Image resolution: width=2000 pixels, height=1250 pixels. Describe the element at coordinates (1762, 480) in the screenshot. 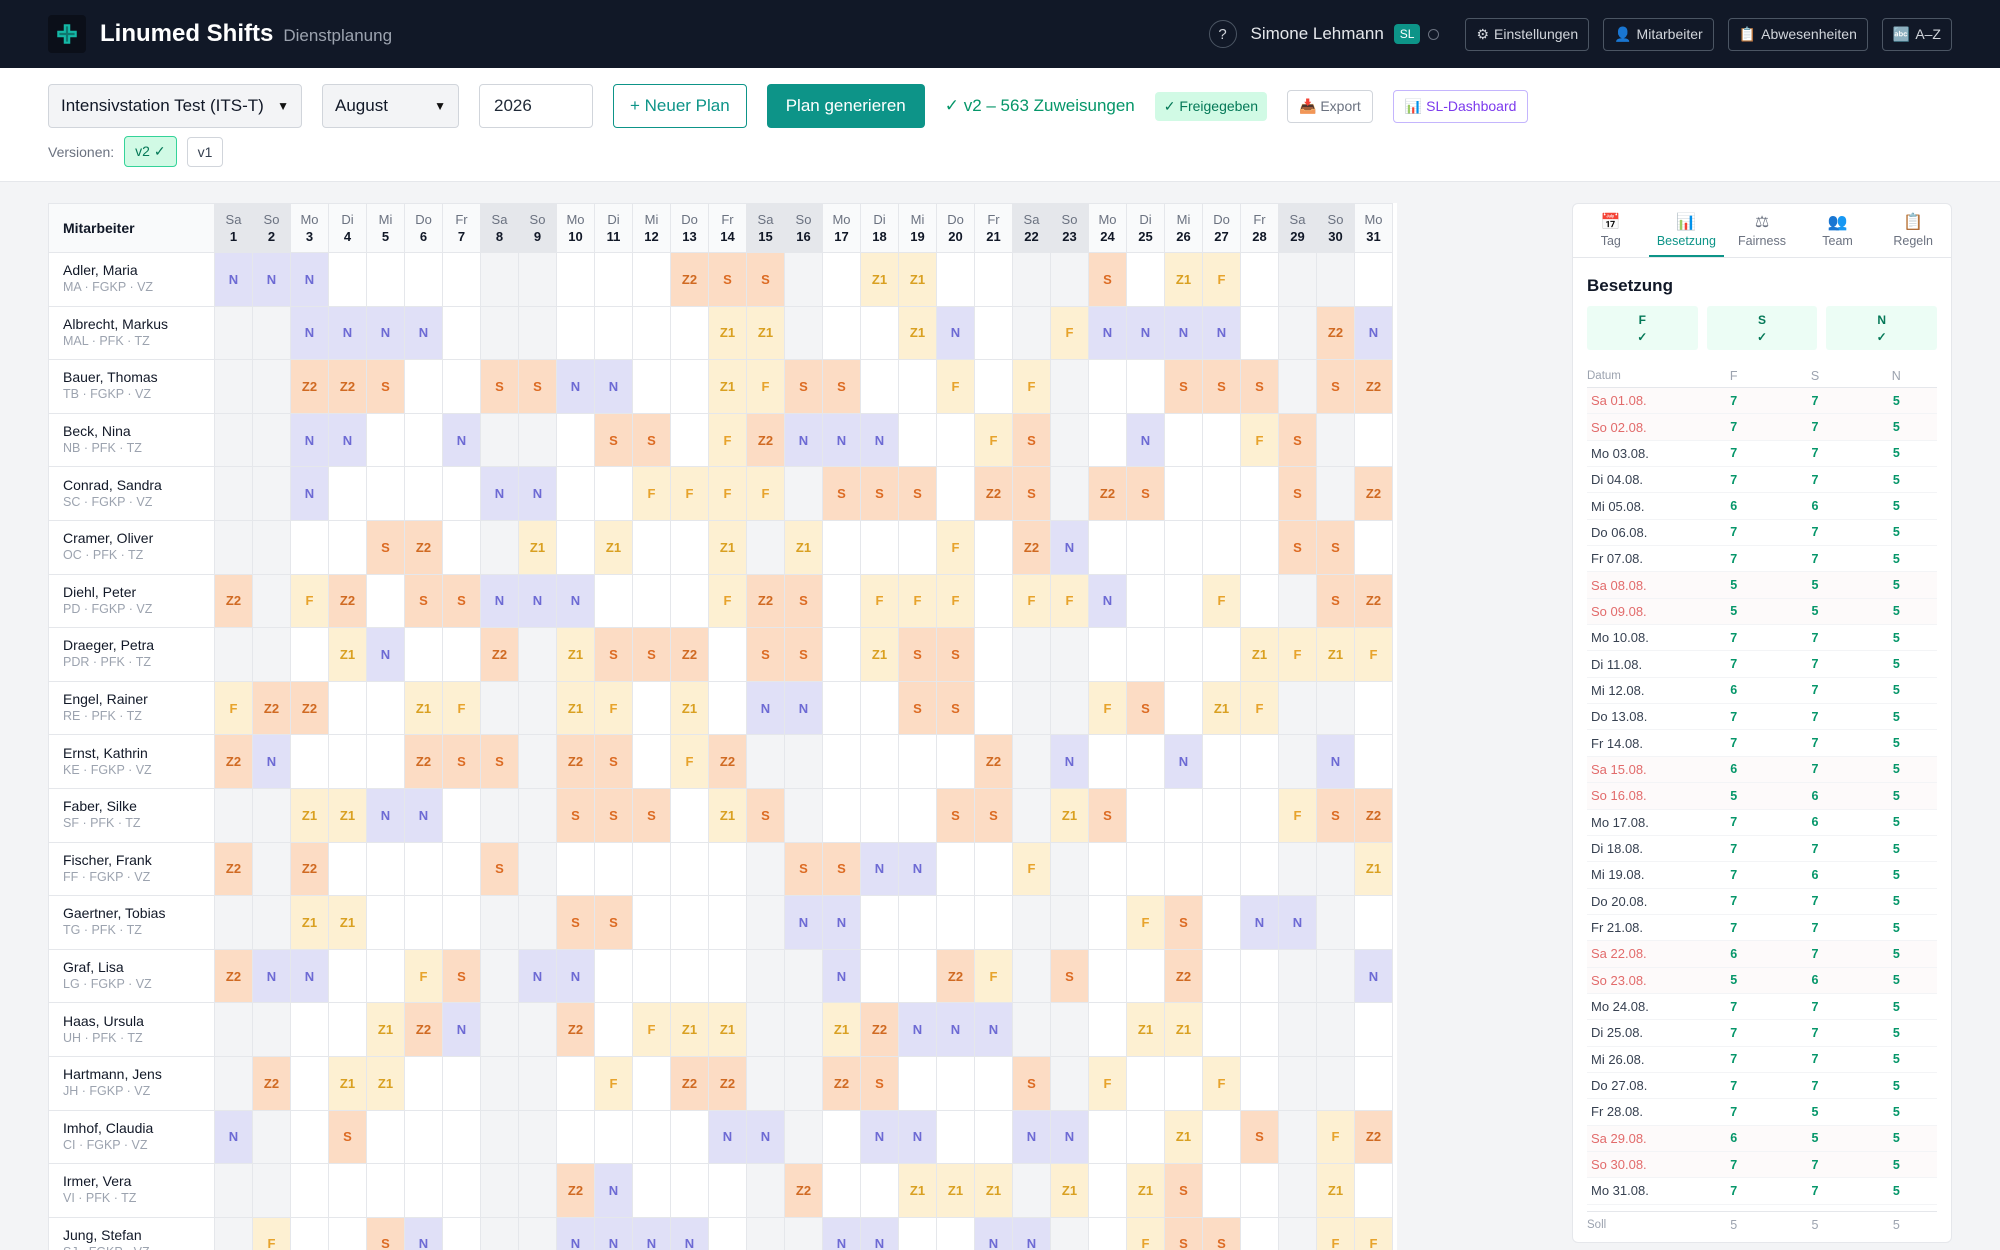

I see `coverage-row: Di 04.08. 7 7 5` at that location.